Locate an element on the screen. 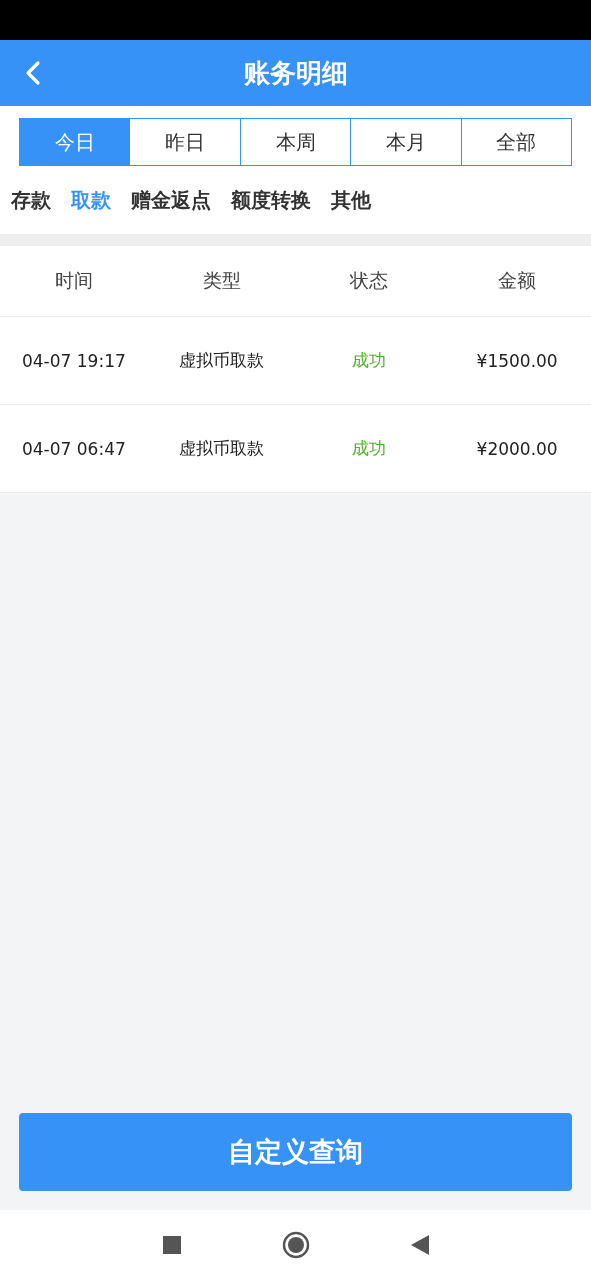 The image size is (591, 1280). table-cell-text: 04-07 06:47 is located at coordinates (73, 448).